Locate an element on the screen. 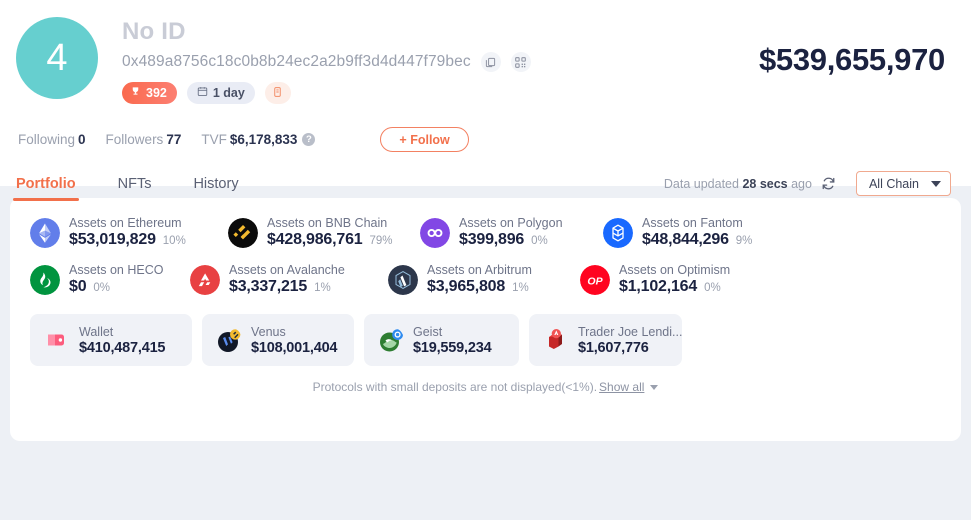 Image resolution: width=971 pixels, height=520 pixels. chain-value-row: $1,102,164 0% is located at coordinates (674, 287).